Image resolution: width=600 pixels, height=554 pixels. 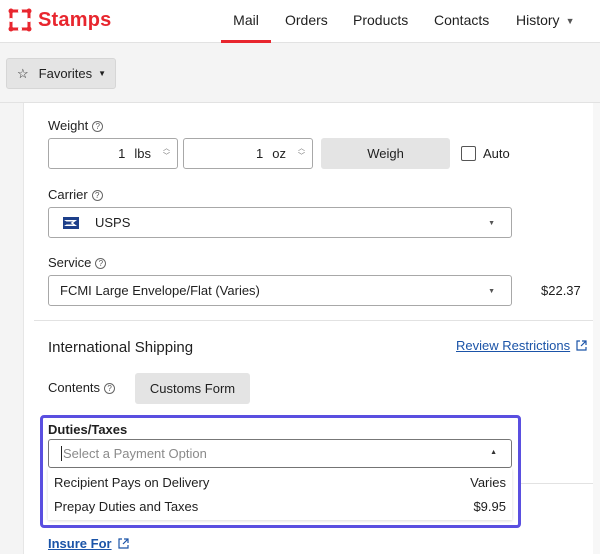 I want to click on text-cursor, so click(x=61, y=453).